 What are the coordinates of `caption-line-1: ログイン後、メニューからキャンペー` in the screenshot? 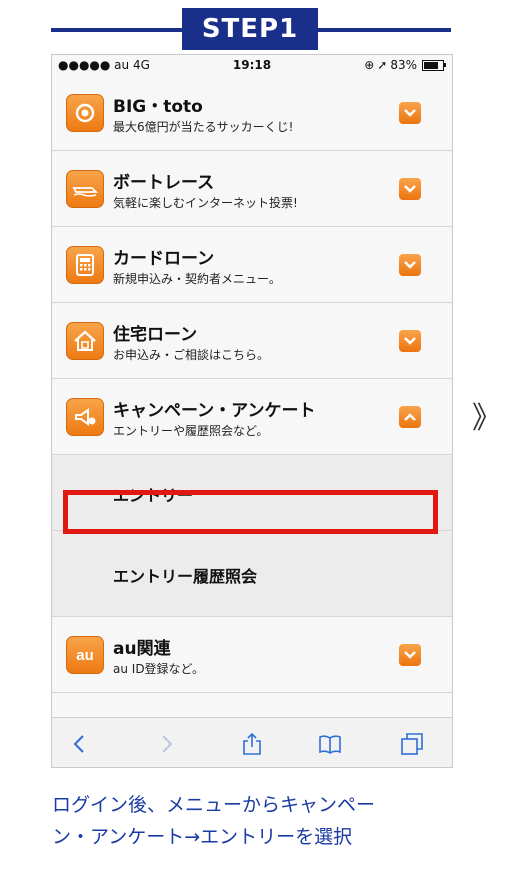 It's located at (214, 805).